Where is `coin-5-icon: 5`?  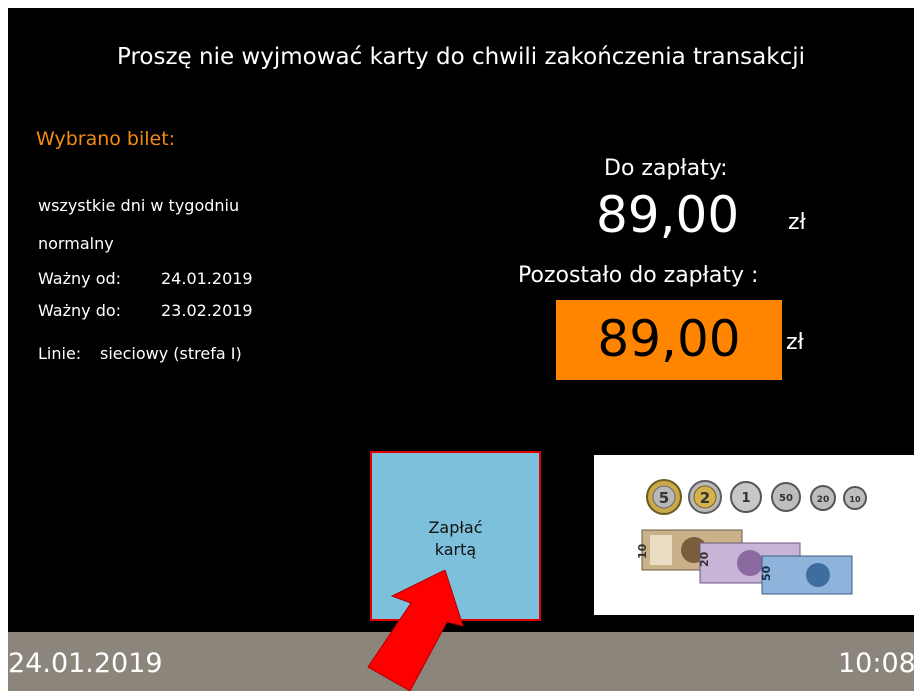
coin-5-icon: 5 is located at coordinates (664, 497).